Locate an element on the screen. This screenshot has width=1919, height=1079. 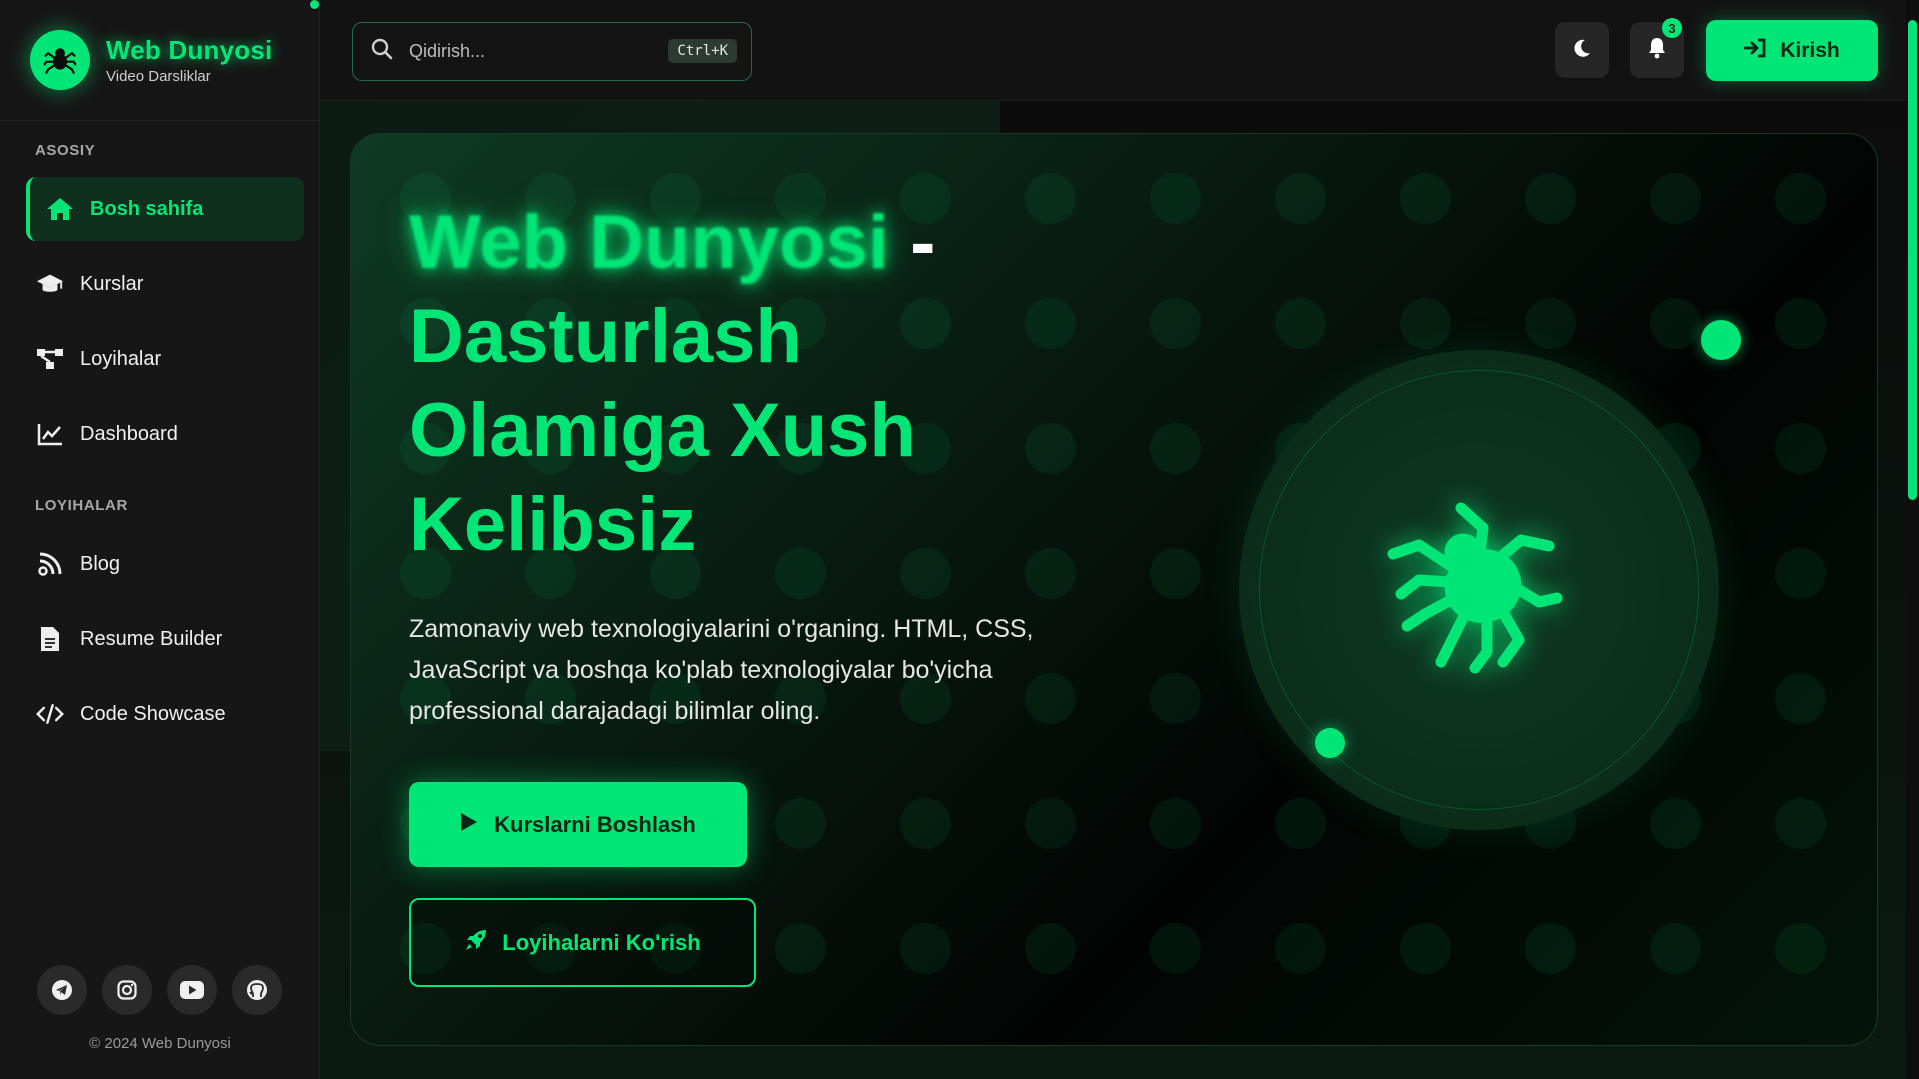
section-label-loyihalar: LOYIHALAR is located at coordinates (81, 505).